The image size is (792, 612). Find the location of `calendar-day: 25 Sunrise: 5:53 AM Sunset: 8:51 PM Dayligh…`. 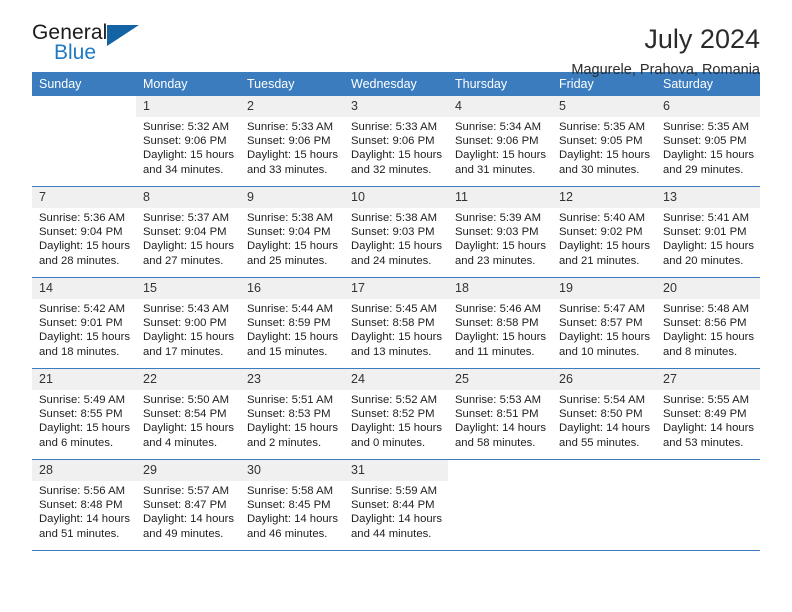

calendar-day: 25 Sunrise: 5:53 AM Sunset: 8:51 PM Dayligh… is located at coordinates (500, 414).